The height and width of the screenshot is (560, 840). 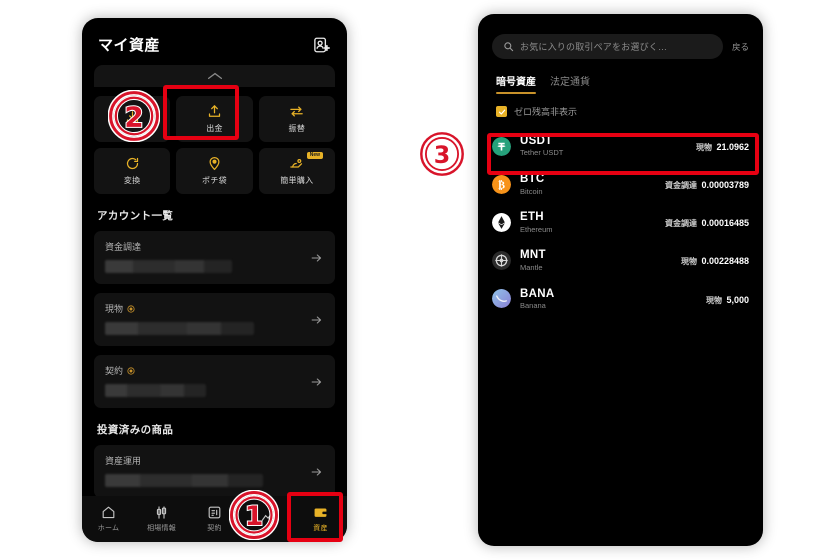 I want to click on bottom-nav-market: 相場情報, so click(x=161, y=519).